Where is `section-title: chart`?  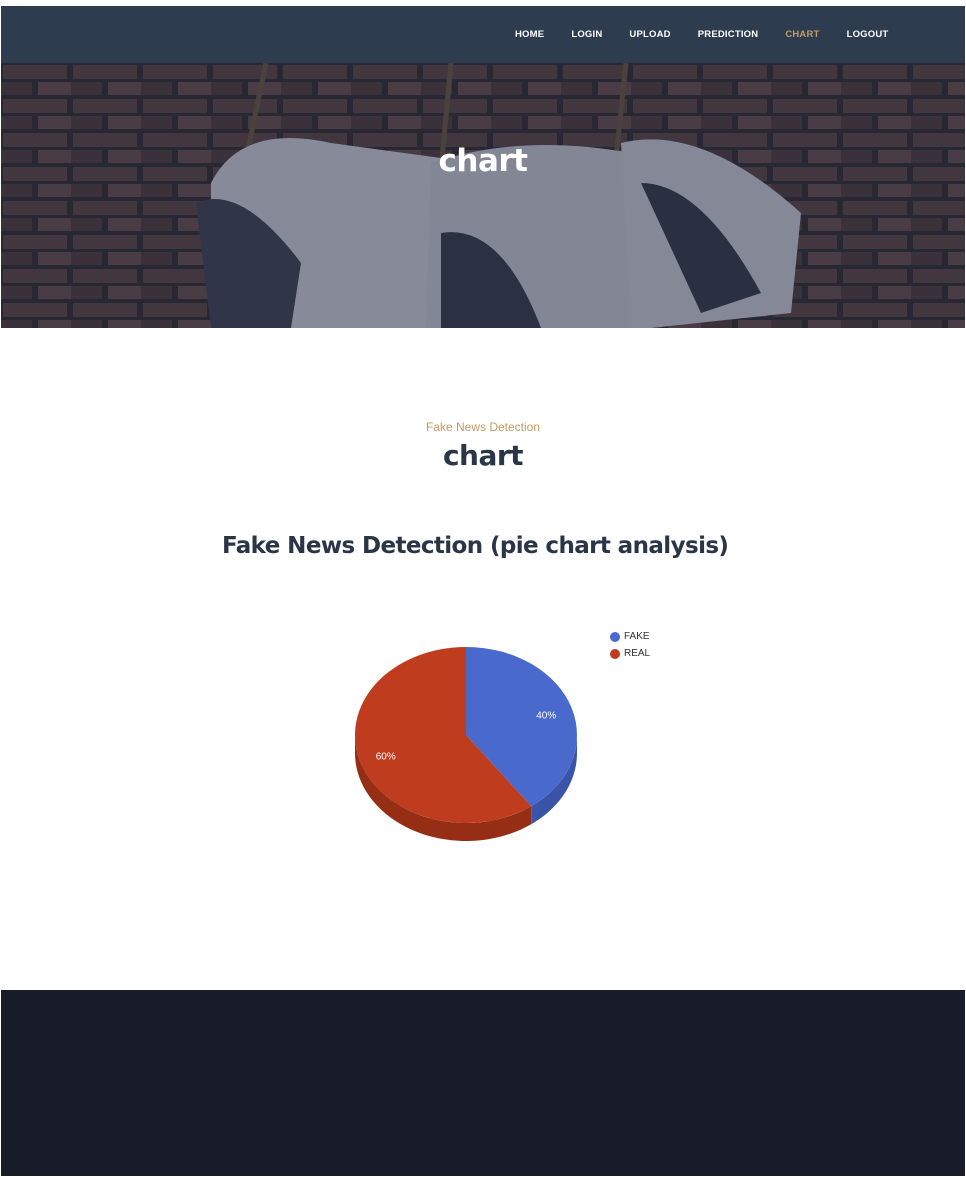 section-title: chart is located at coordinates (483, 455).